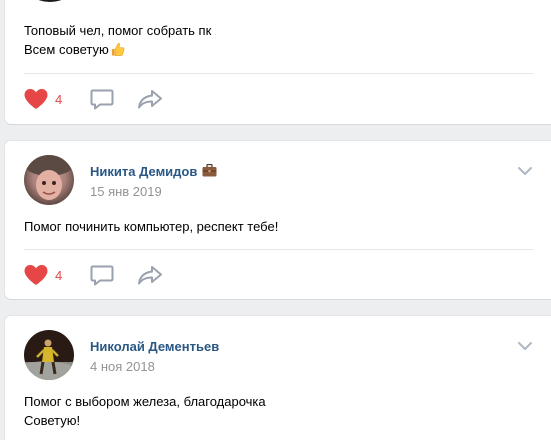 This screenshot has width=551, height=440. I want to click on post-date: 4 ноя 2018, so click(122, 366).